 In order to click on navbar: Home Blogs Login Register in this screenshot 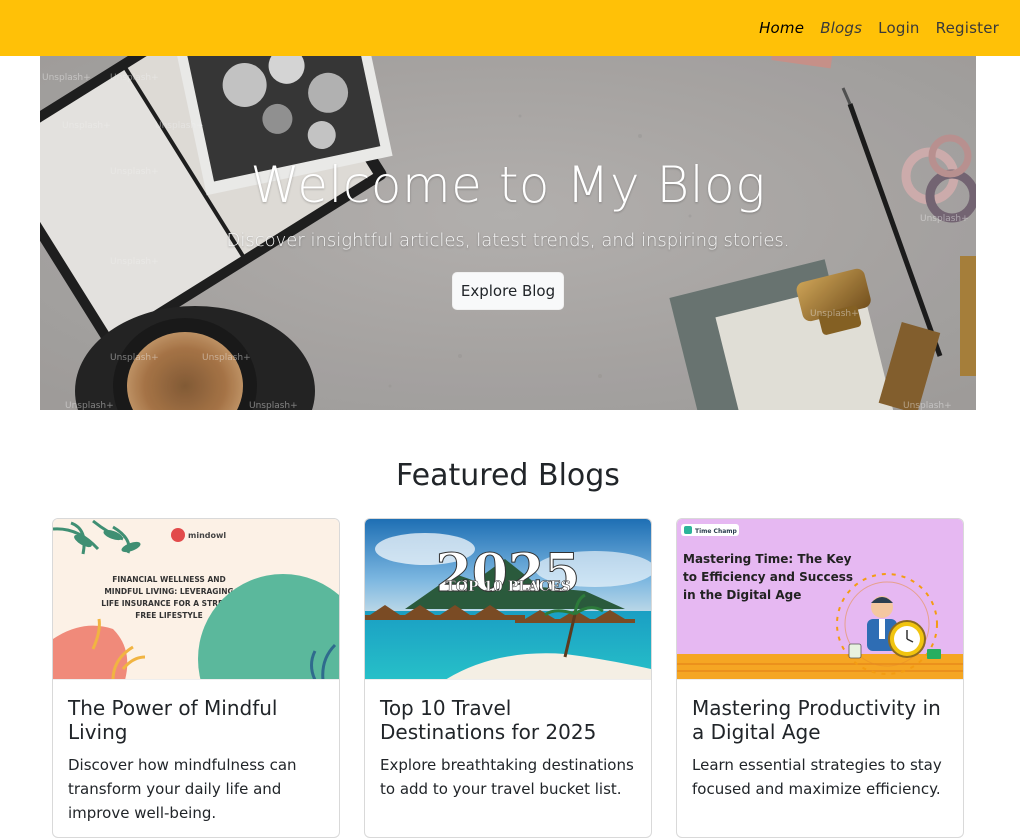, I will do `click(510, 28)`.